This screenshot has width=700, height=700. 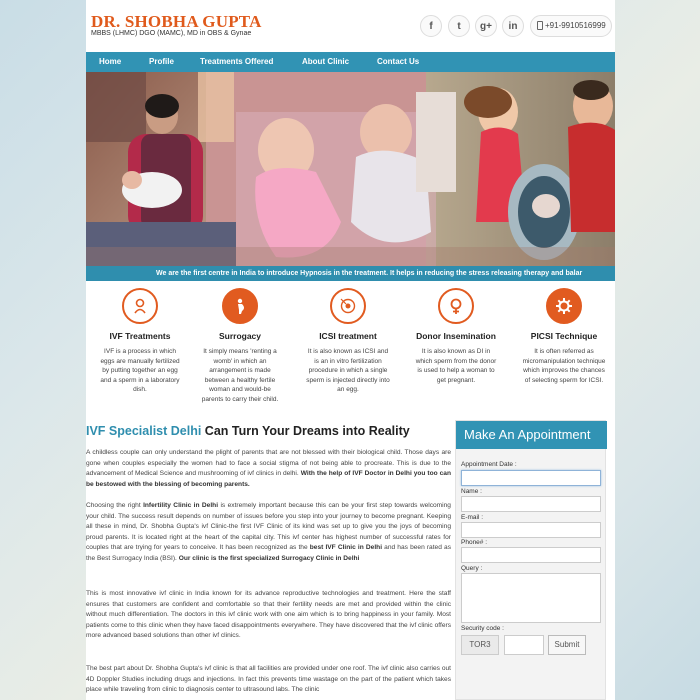 What do you see at coordinates (110, 62) in the screenshot?
I see `nav-home: Home` at bounding box center [110, 62].